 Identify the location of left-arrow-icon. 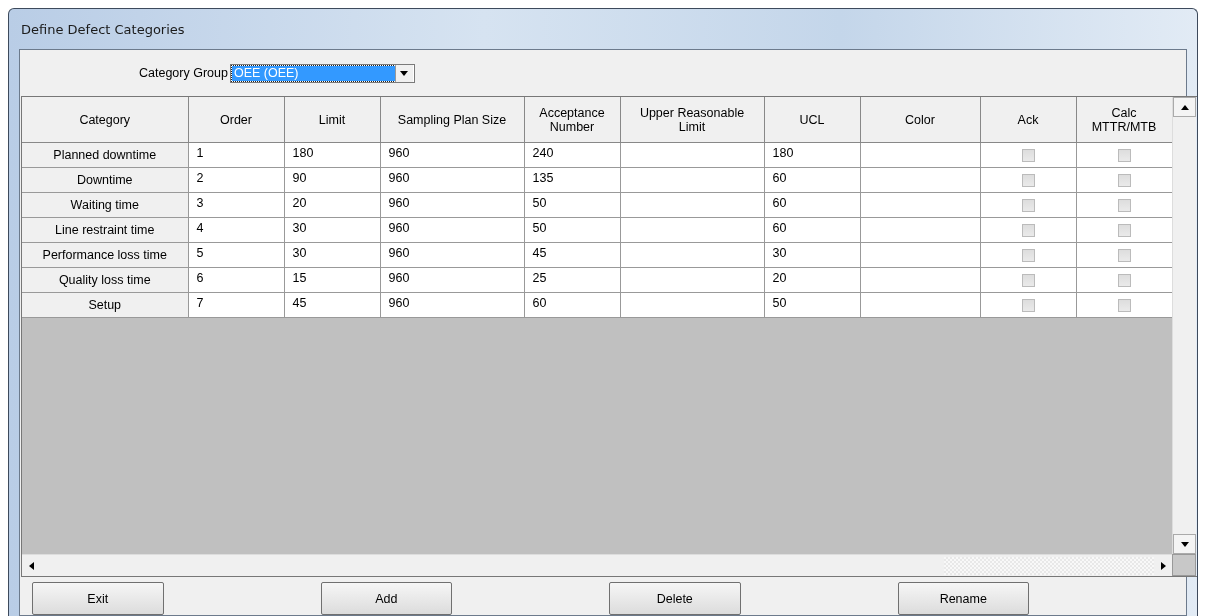
(31, 565).